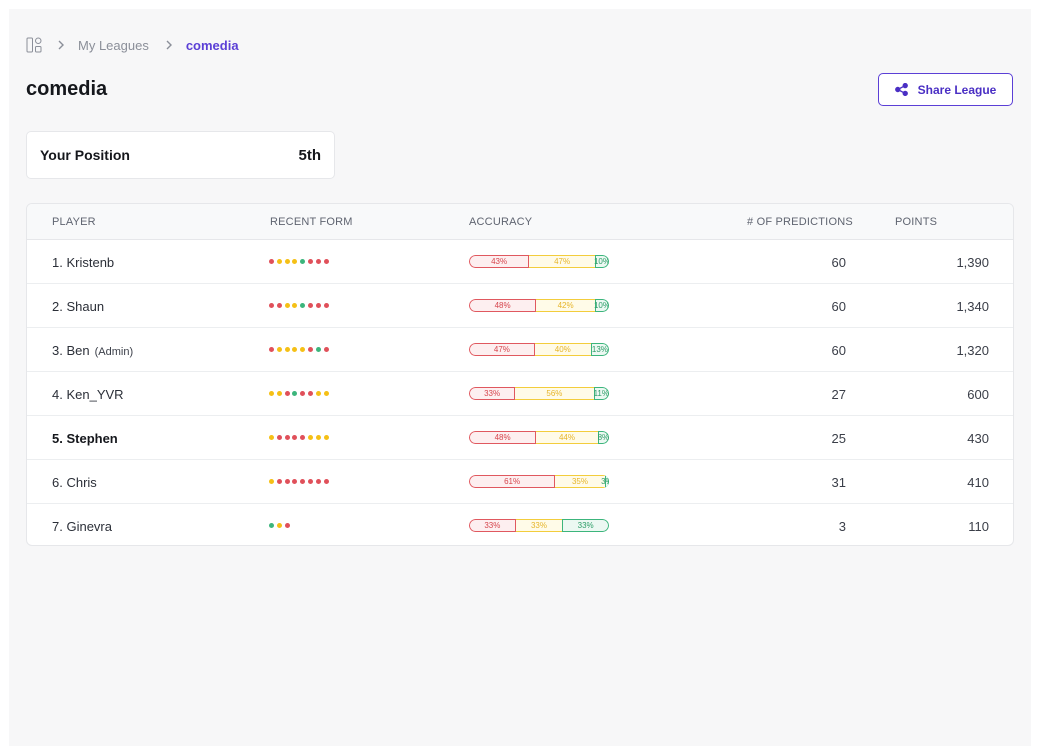  What do you see at coordinates (916, 222) in the screenshot?
I see `header-points: POINTS` at bounding box center [916, 222].